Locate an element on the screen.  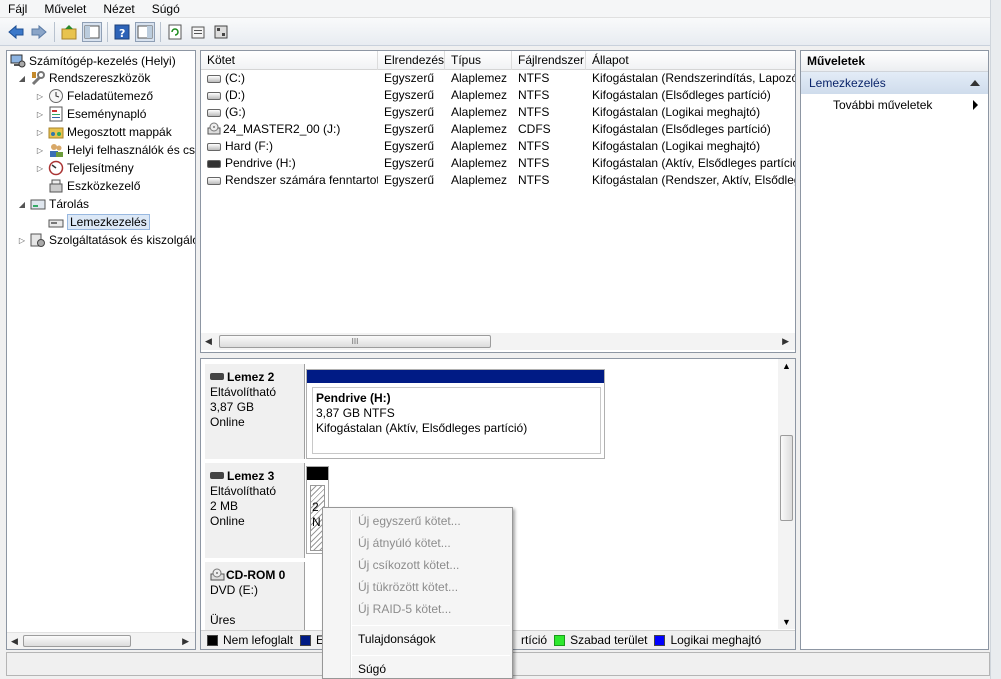
disk-name: Lemez 3 is located at coordinates (251, 476).